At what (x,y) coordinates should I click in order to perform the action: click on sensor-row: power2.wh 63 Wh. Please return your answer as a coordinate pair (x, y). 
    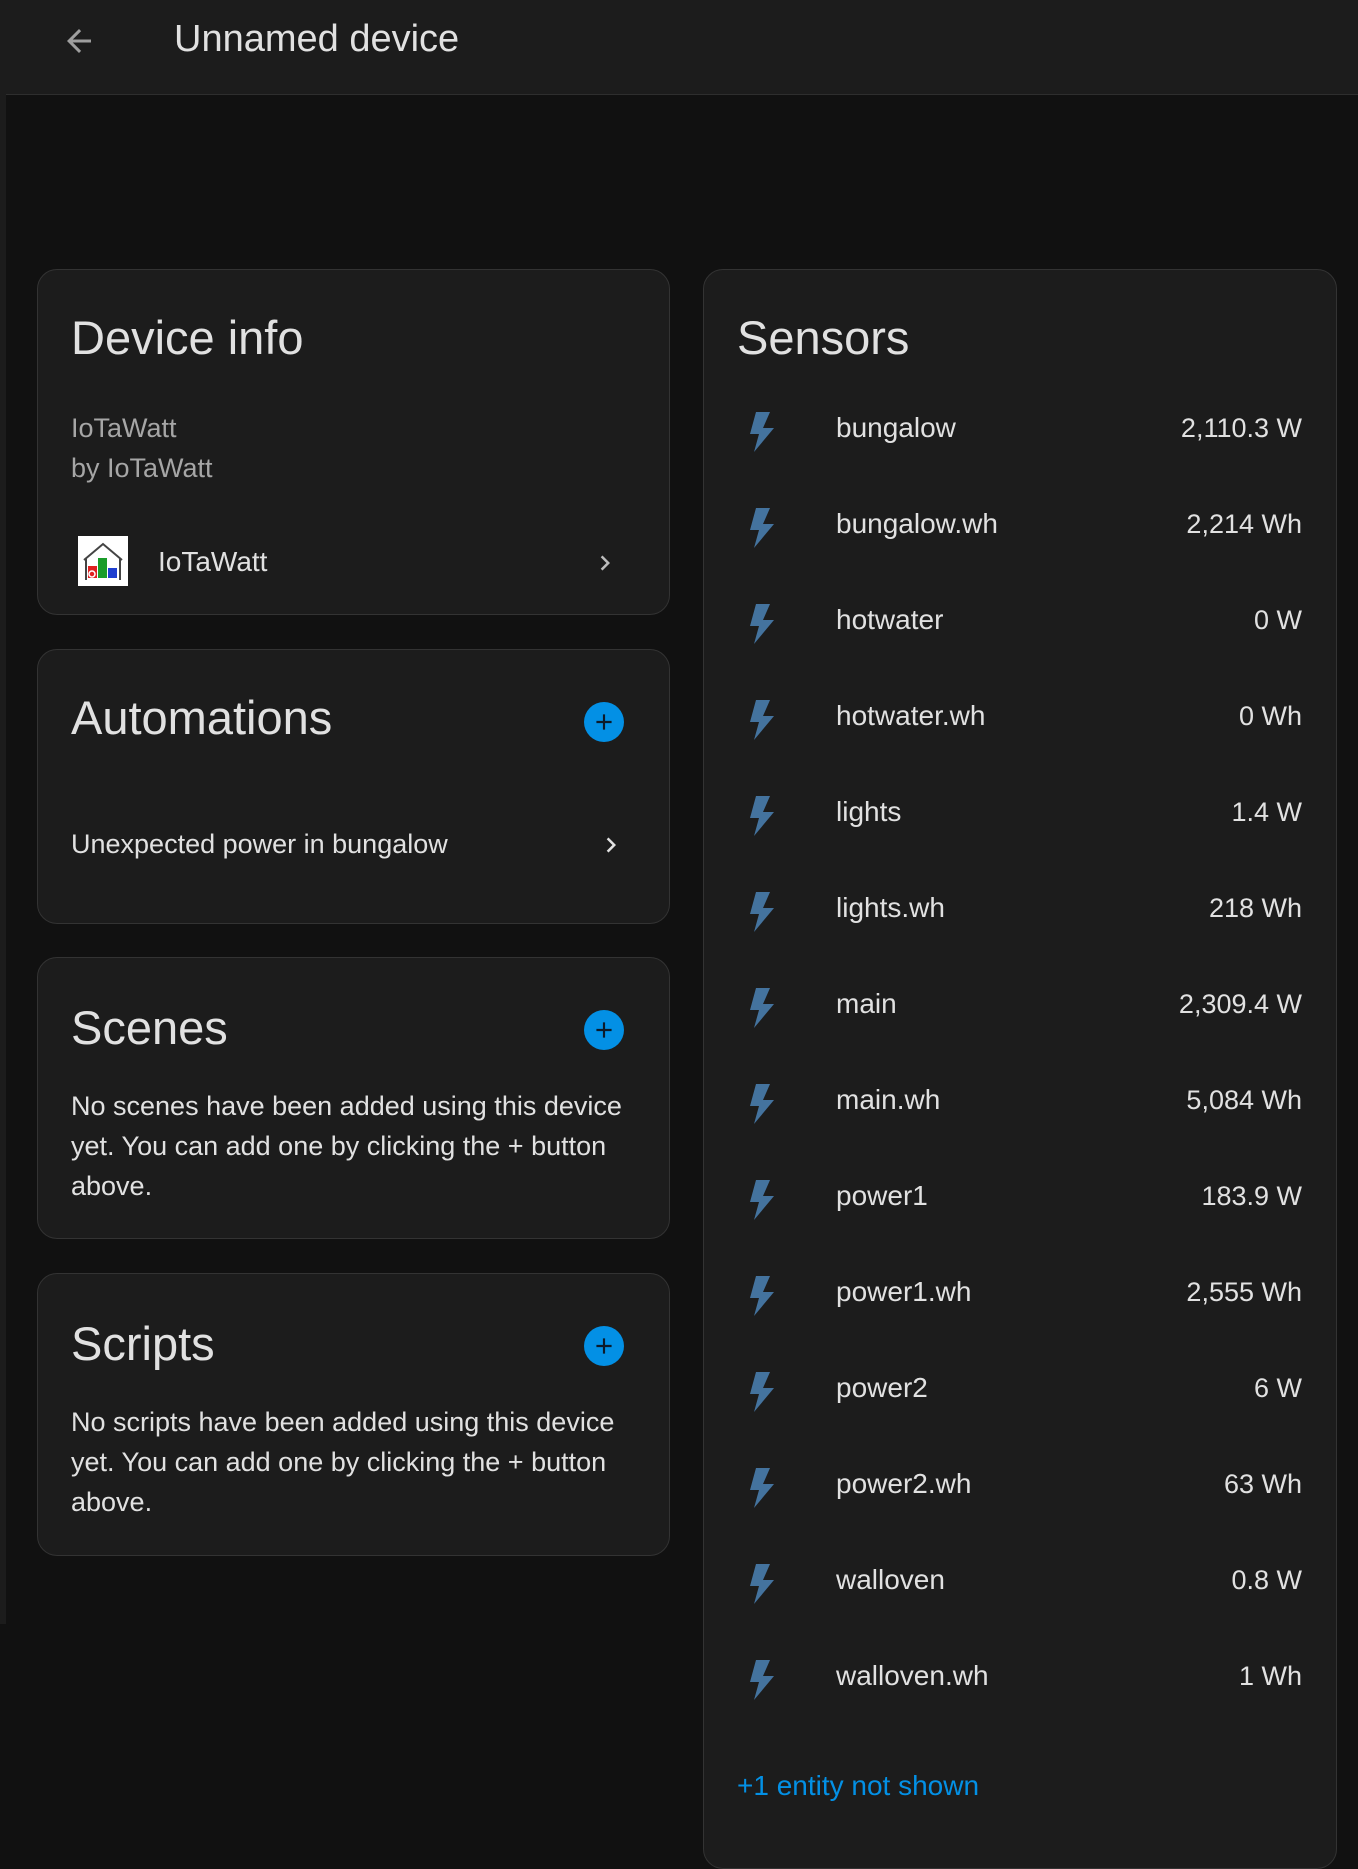
    Looking at the image, I should click on (1020, 1484).